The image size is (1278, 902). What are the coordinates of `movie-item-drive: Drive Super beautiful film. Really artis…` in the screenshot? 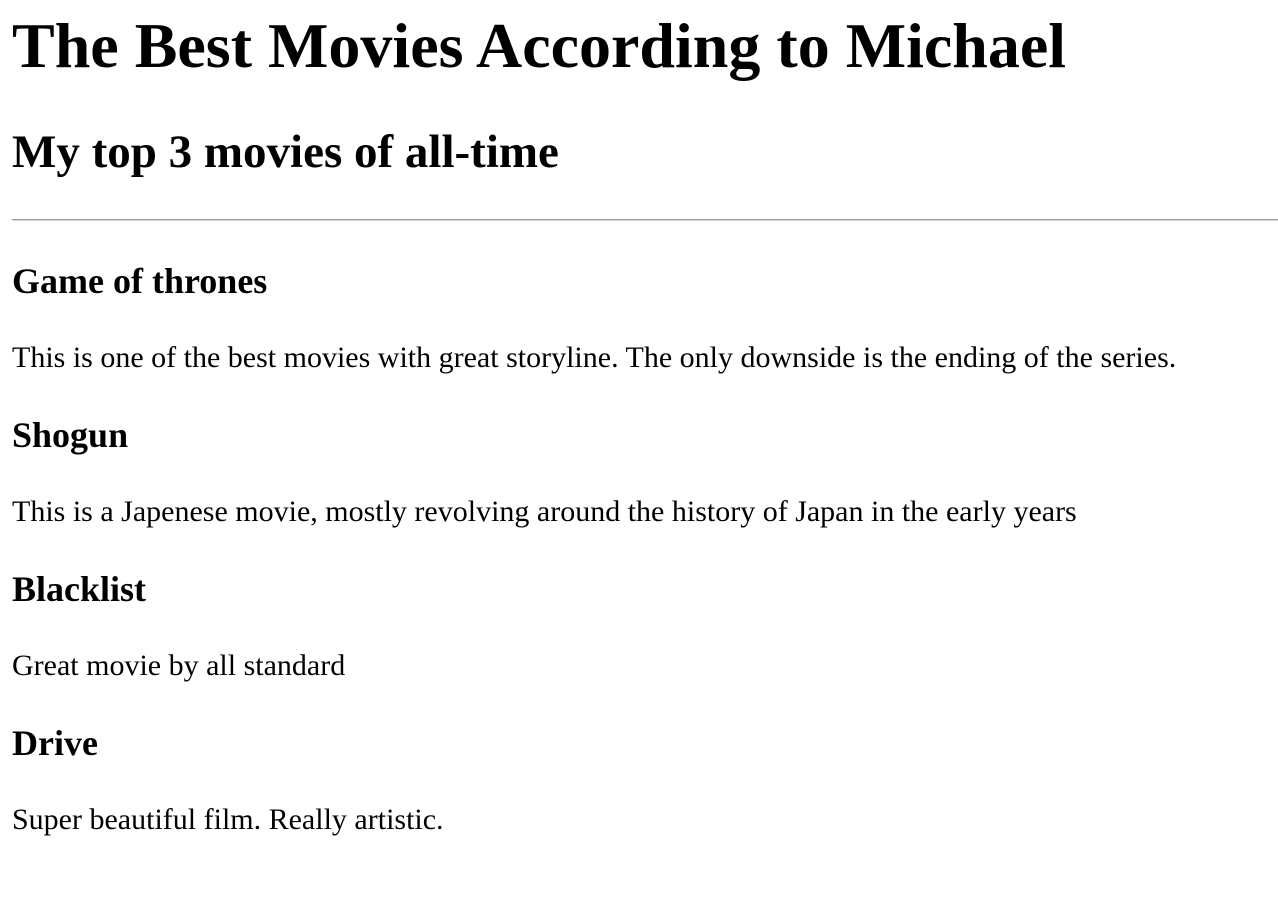 It's located at (645, 780).